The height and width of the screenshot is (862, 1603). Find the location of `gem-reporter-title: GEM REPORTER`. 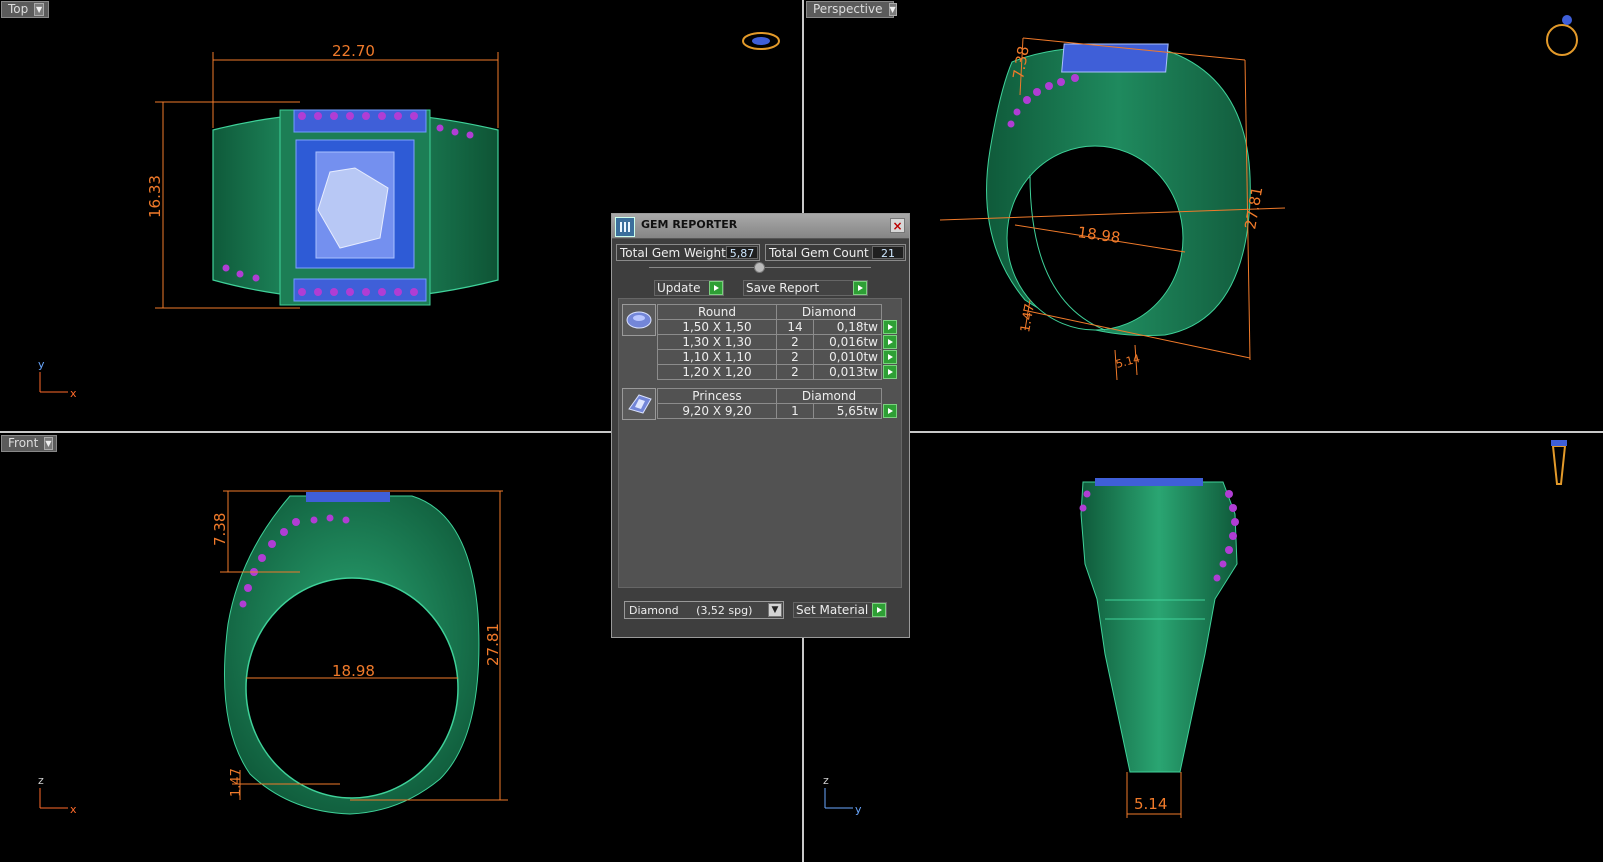

gem-reporter-title: GEM REPORTER is located at coordinates (689, 224).